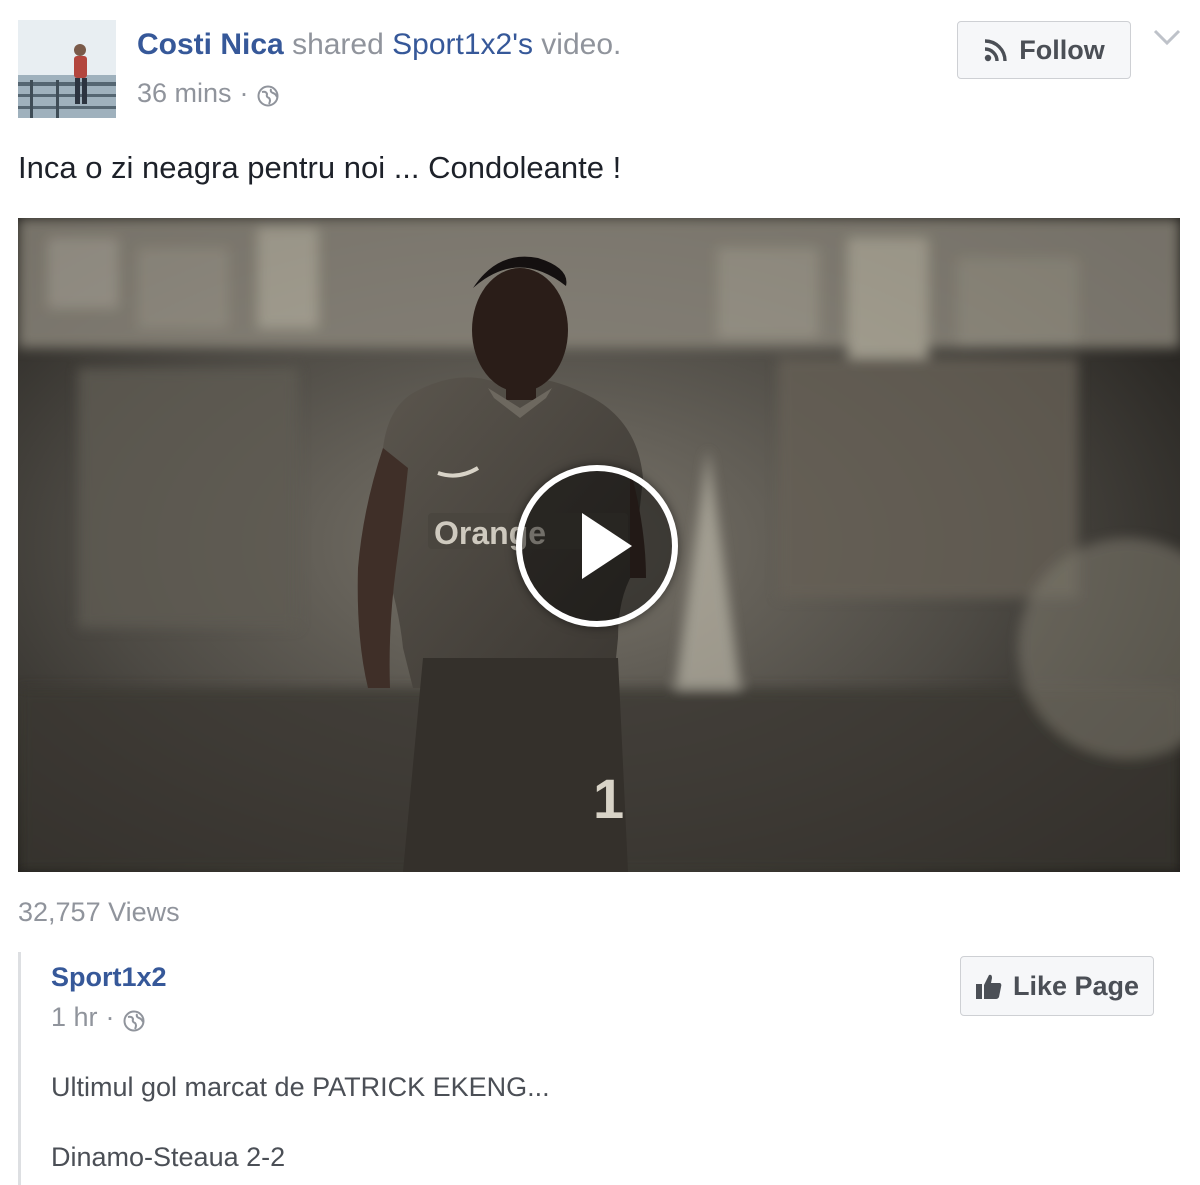  I want to click on shared-page-link: Sport1x2's, so click(462, 44).